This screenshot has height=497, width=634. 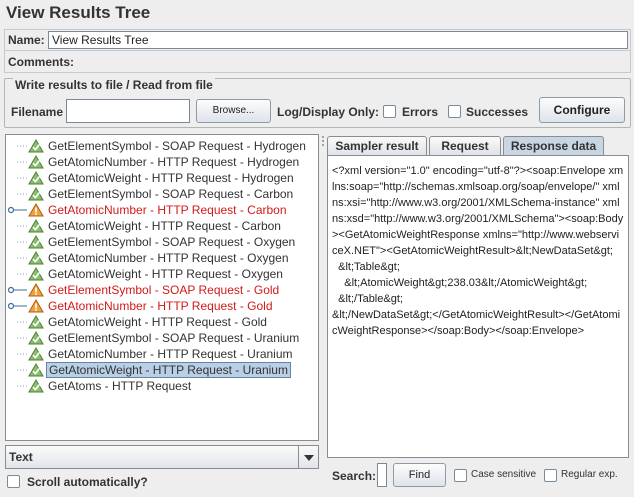 I want to click on successes-label: Successes, so click(x=497, y=112).